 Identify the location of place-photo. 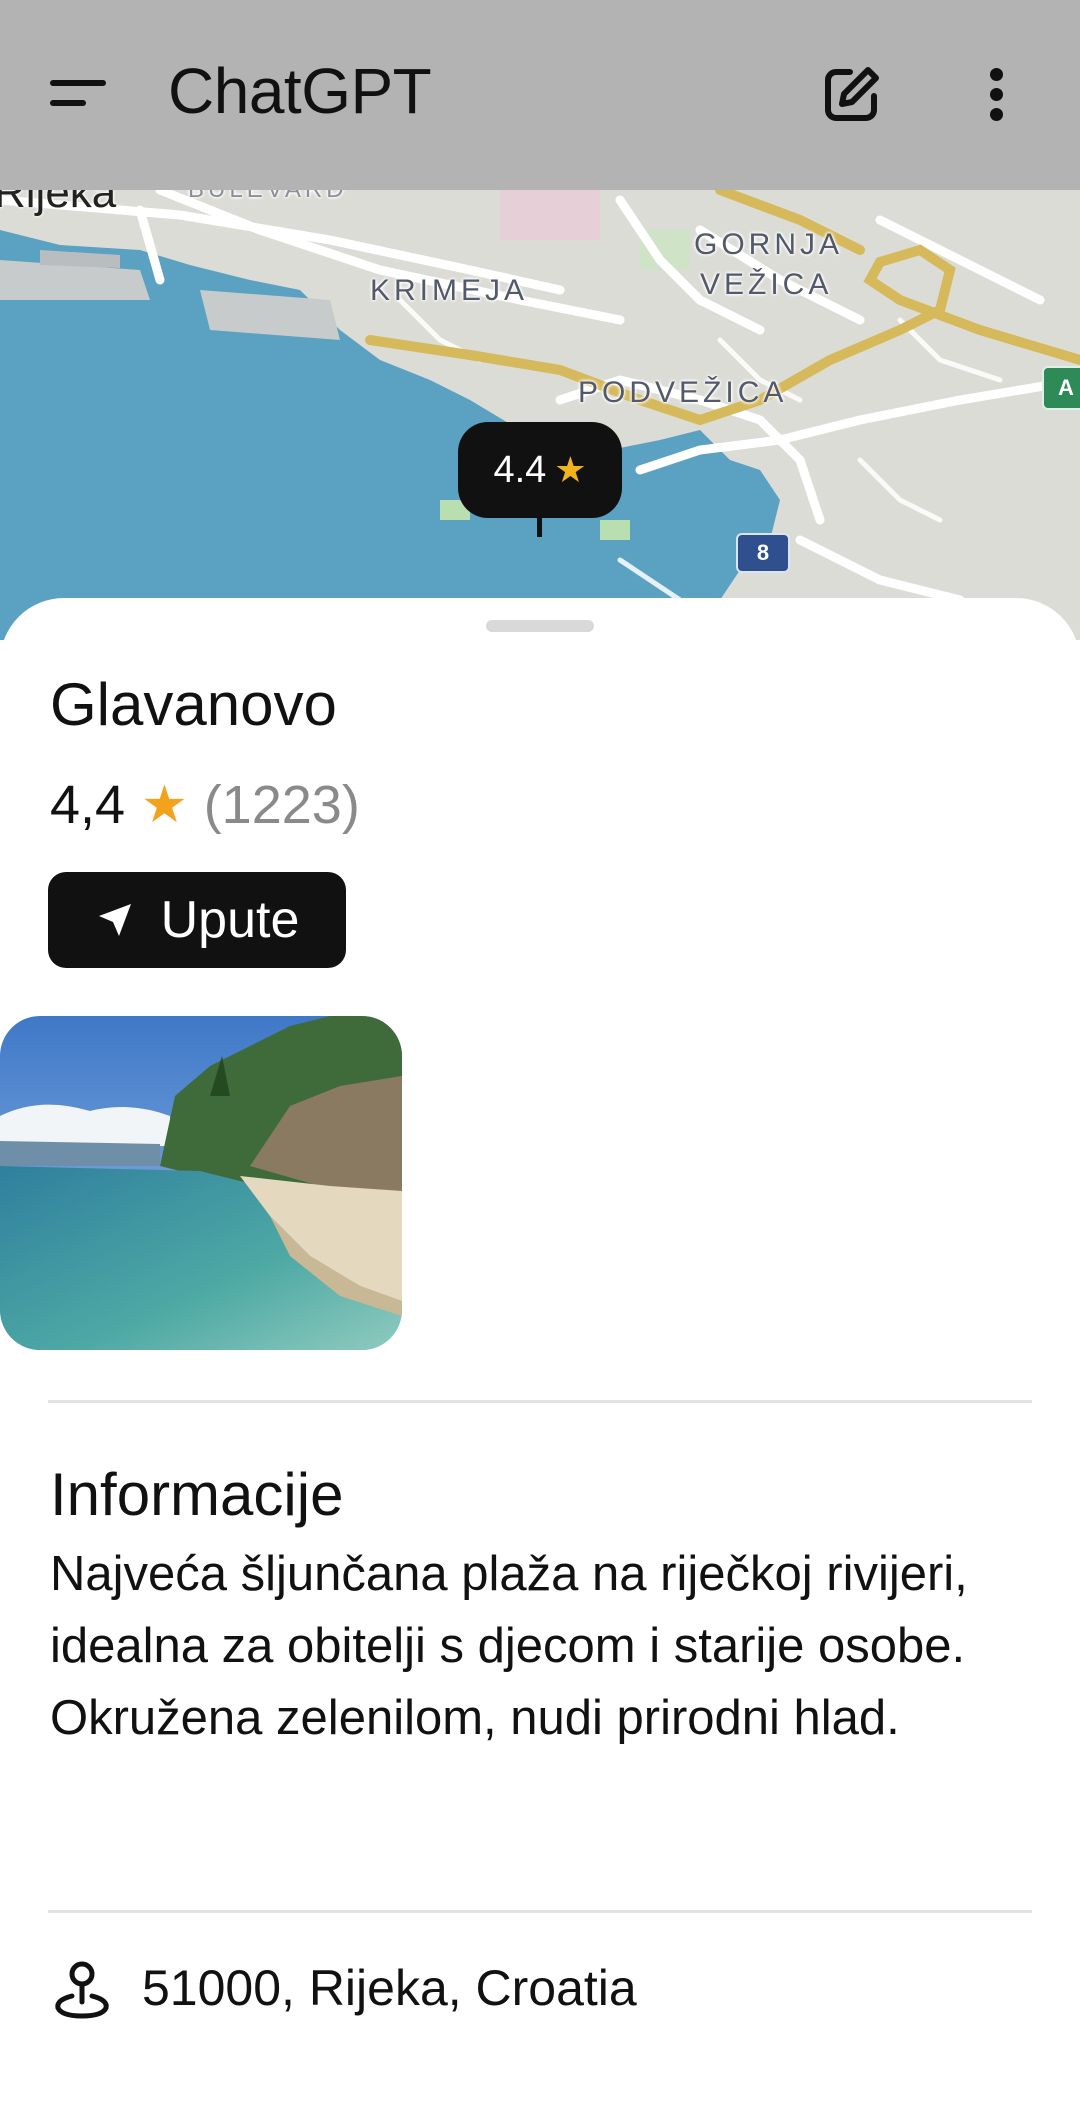
(201, 1183).